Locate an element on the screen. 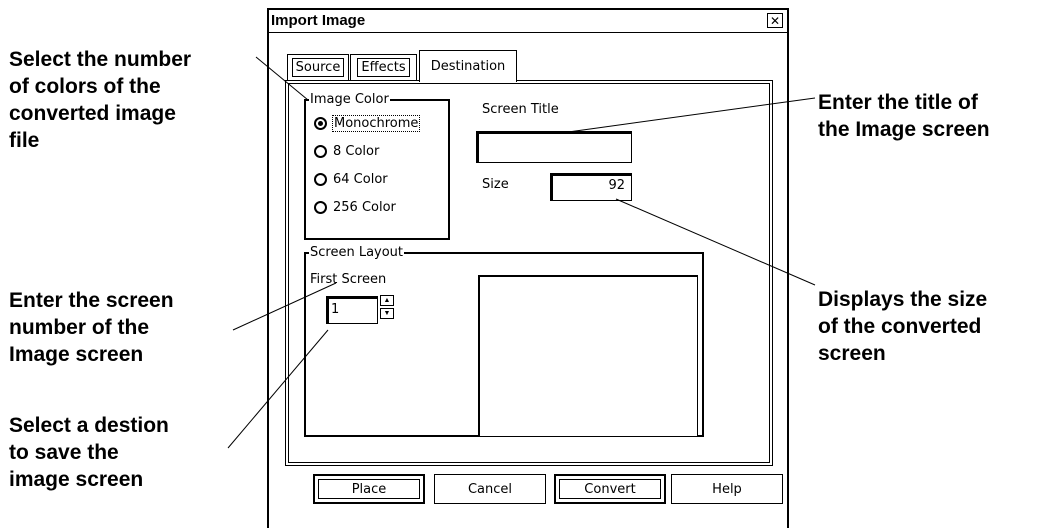 This screenshot has width=1042, height=528. callout-line: number of the is located at coordinates (79, 327).